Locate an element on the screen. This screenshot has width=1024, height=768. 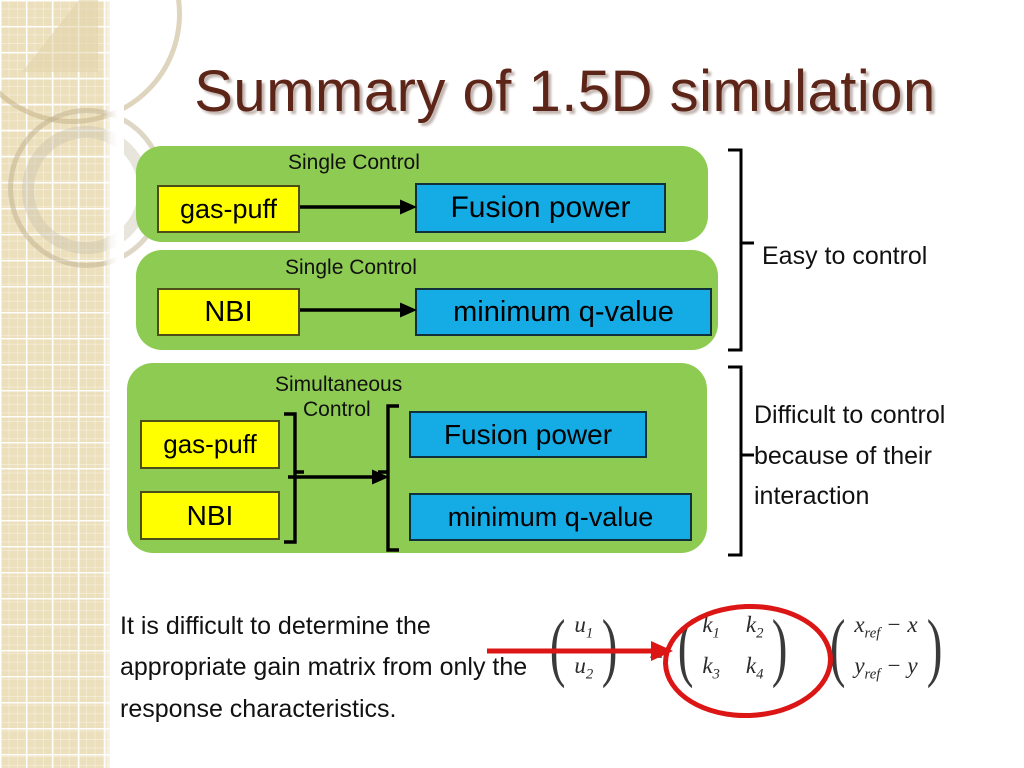
output-box-minimum-q-value-3: minimum q-value is located at coordinates (550, 517).